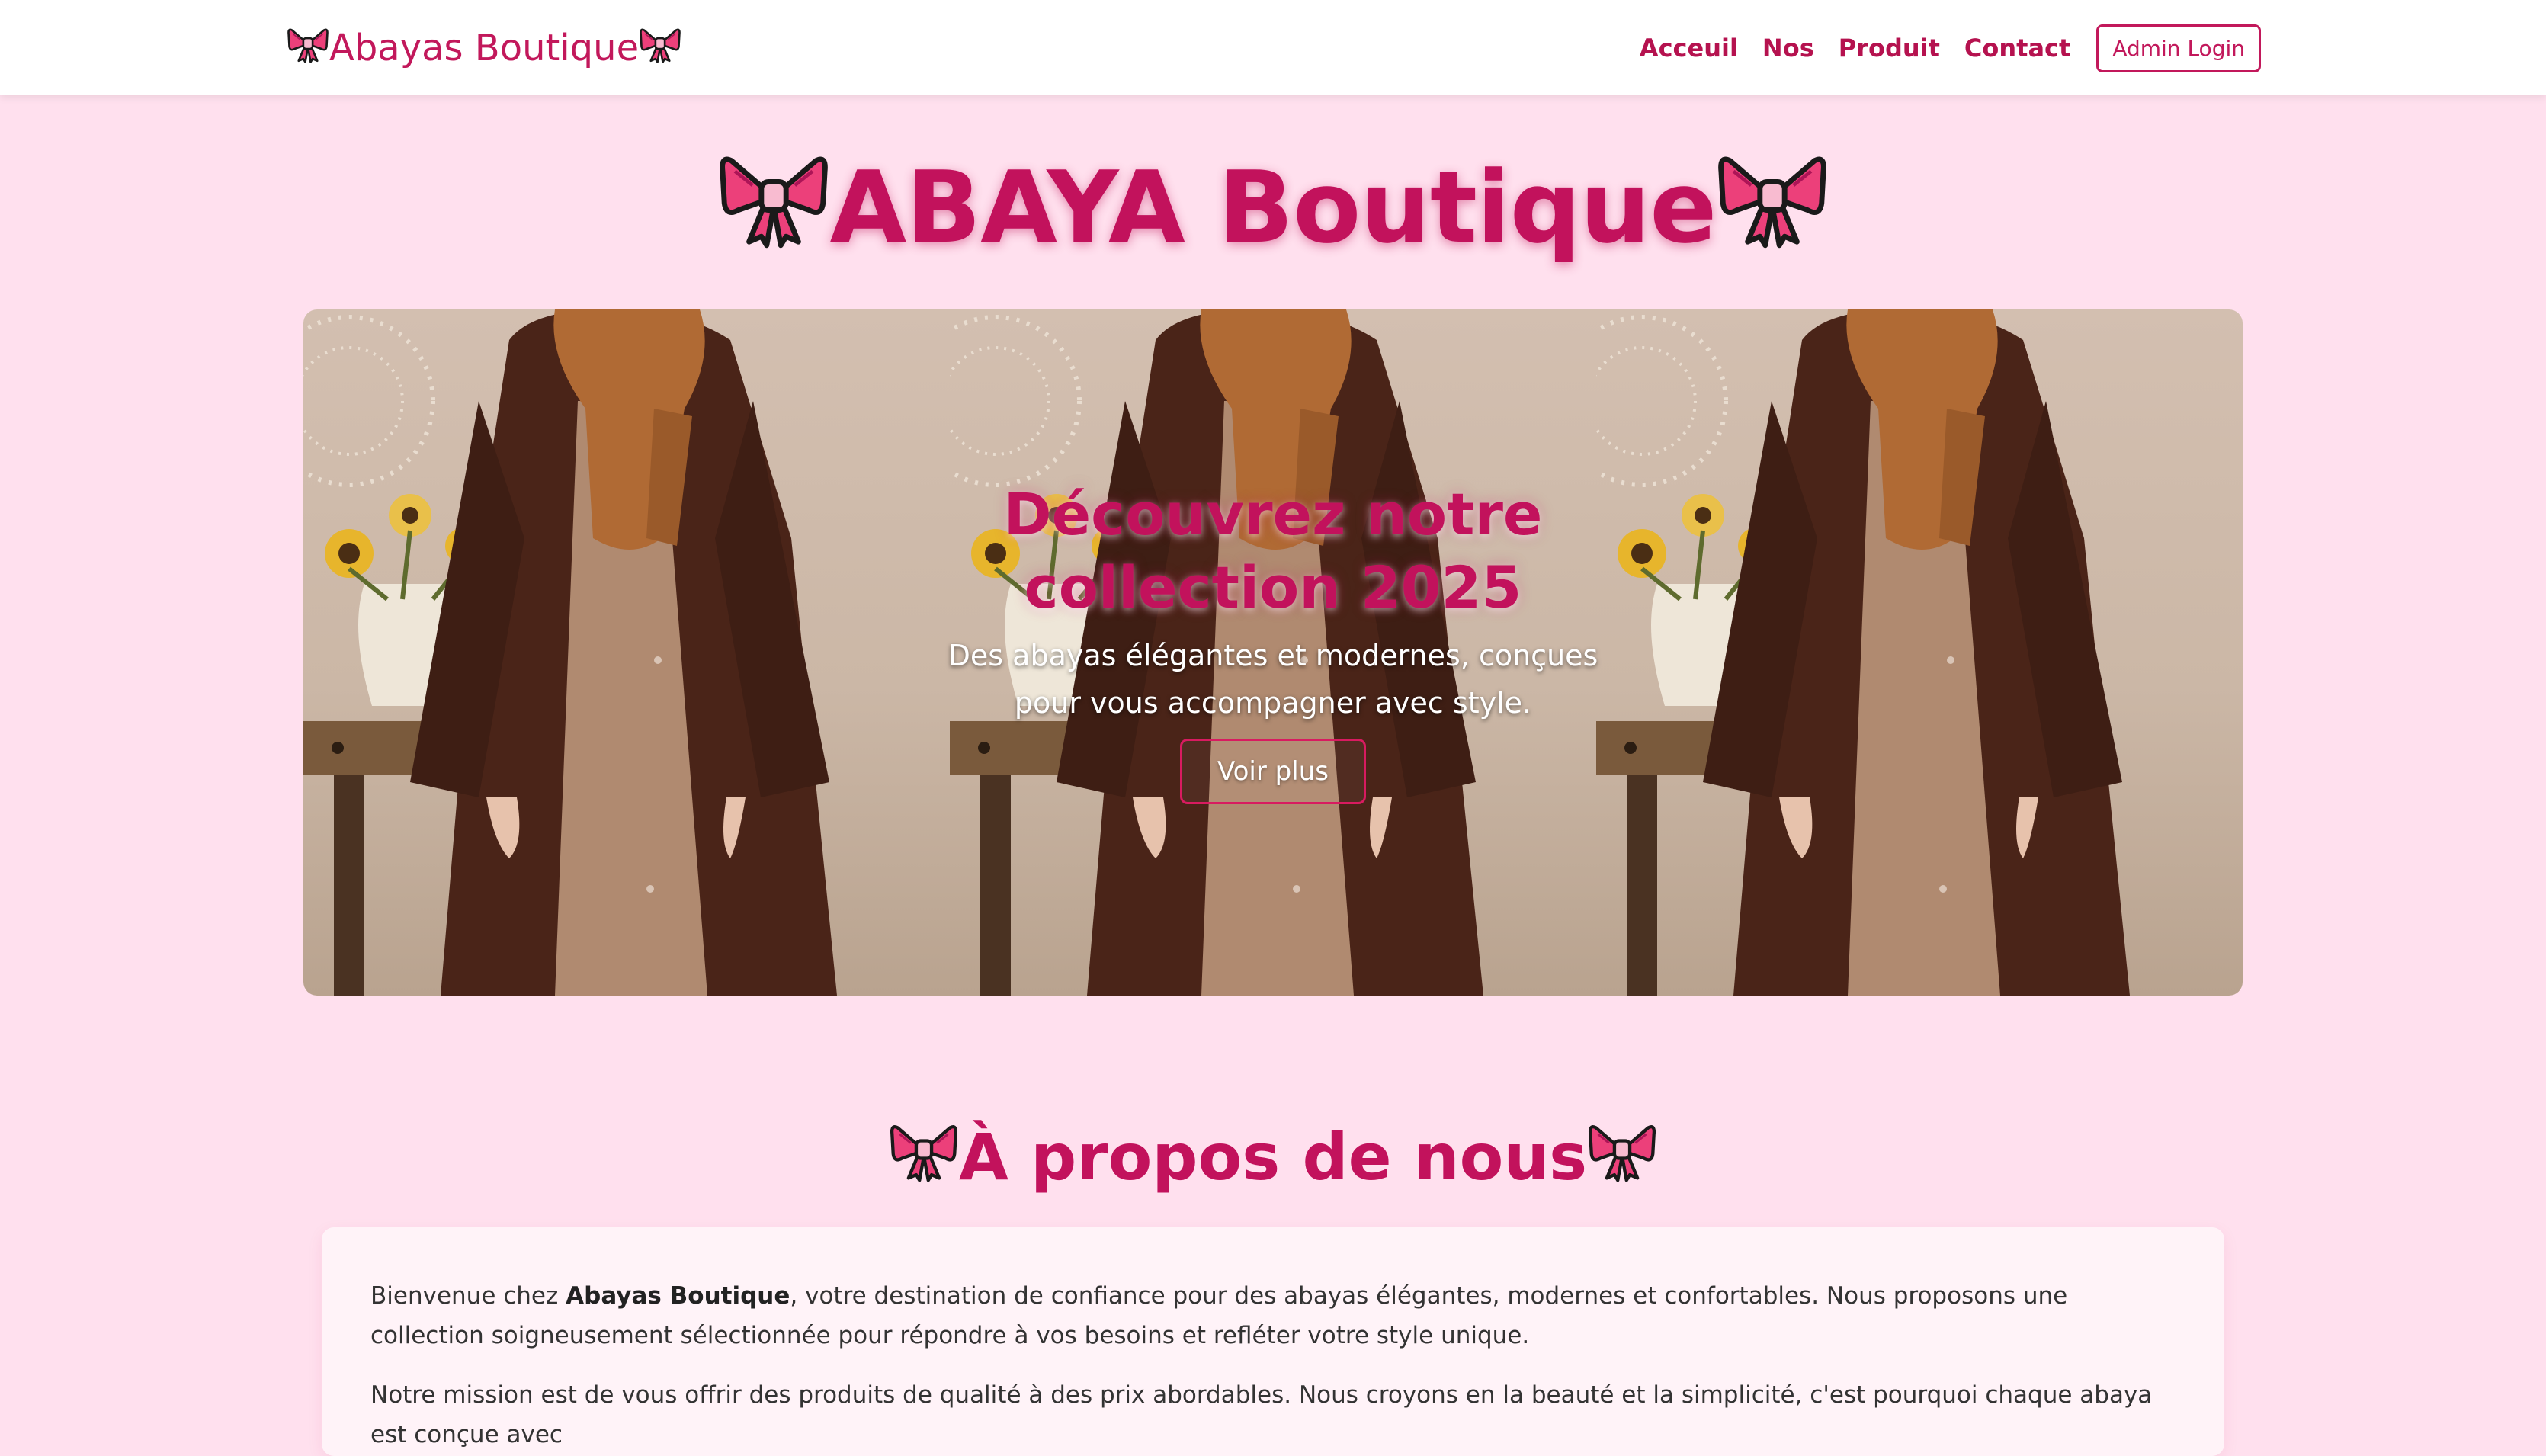  Describe the element at coordinates (2178, 48) in the screenshot. I see `admin-login-button: Admin Login` at that location.